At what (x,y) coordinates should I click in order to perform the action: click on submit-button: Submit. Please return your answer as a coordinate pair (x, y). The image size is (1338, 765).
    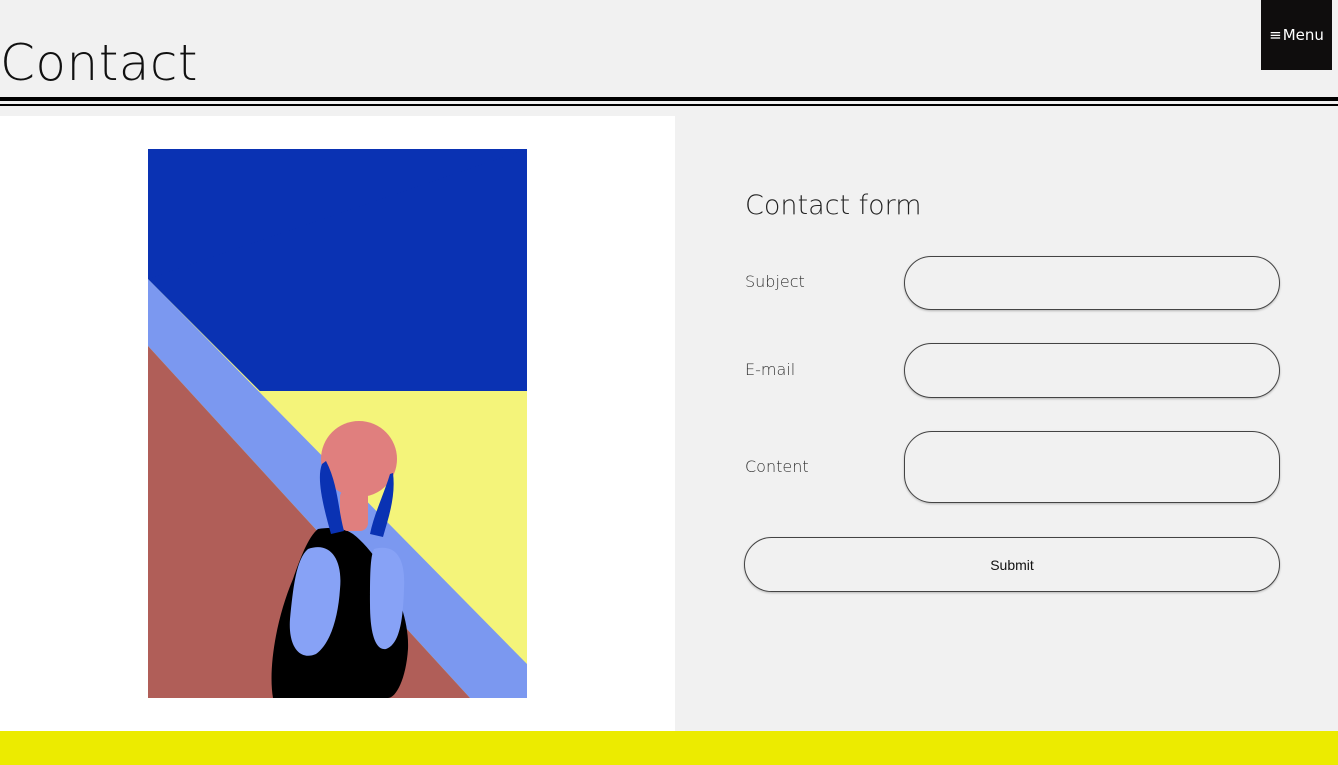
    Looking at the image, I should click on (1012, 564).